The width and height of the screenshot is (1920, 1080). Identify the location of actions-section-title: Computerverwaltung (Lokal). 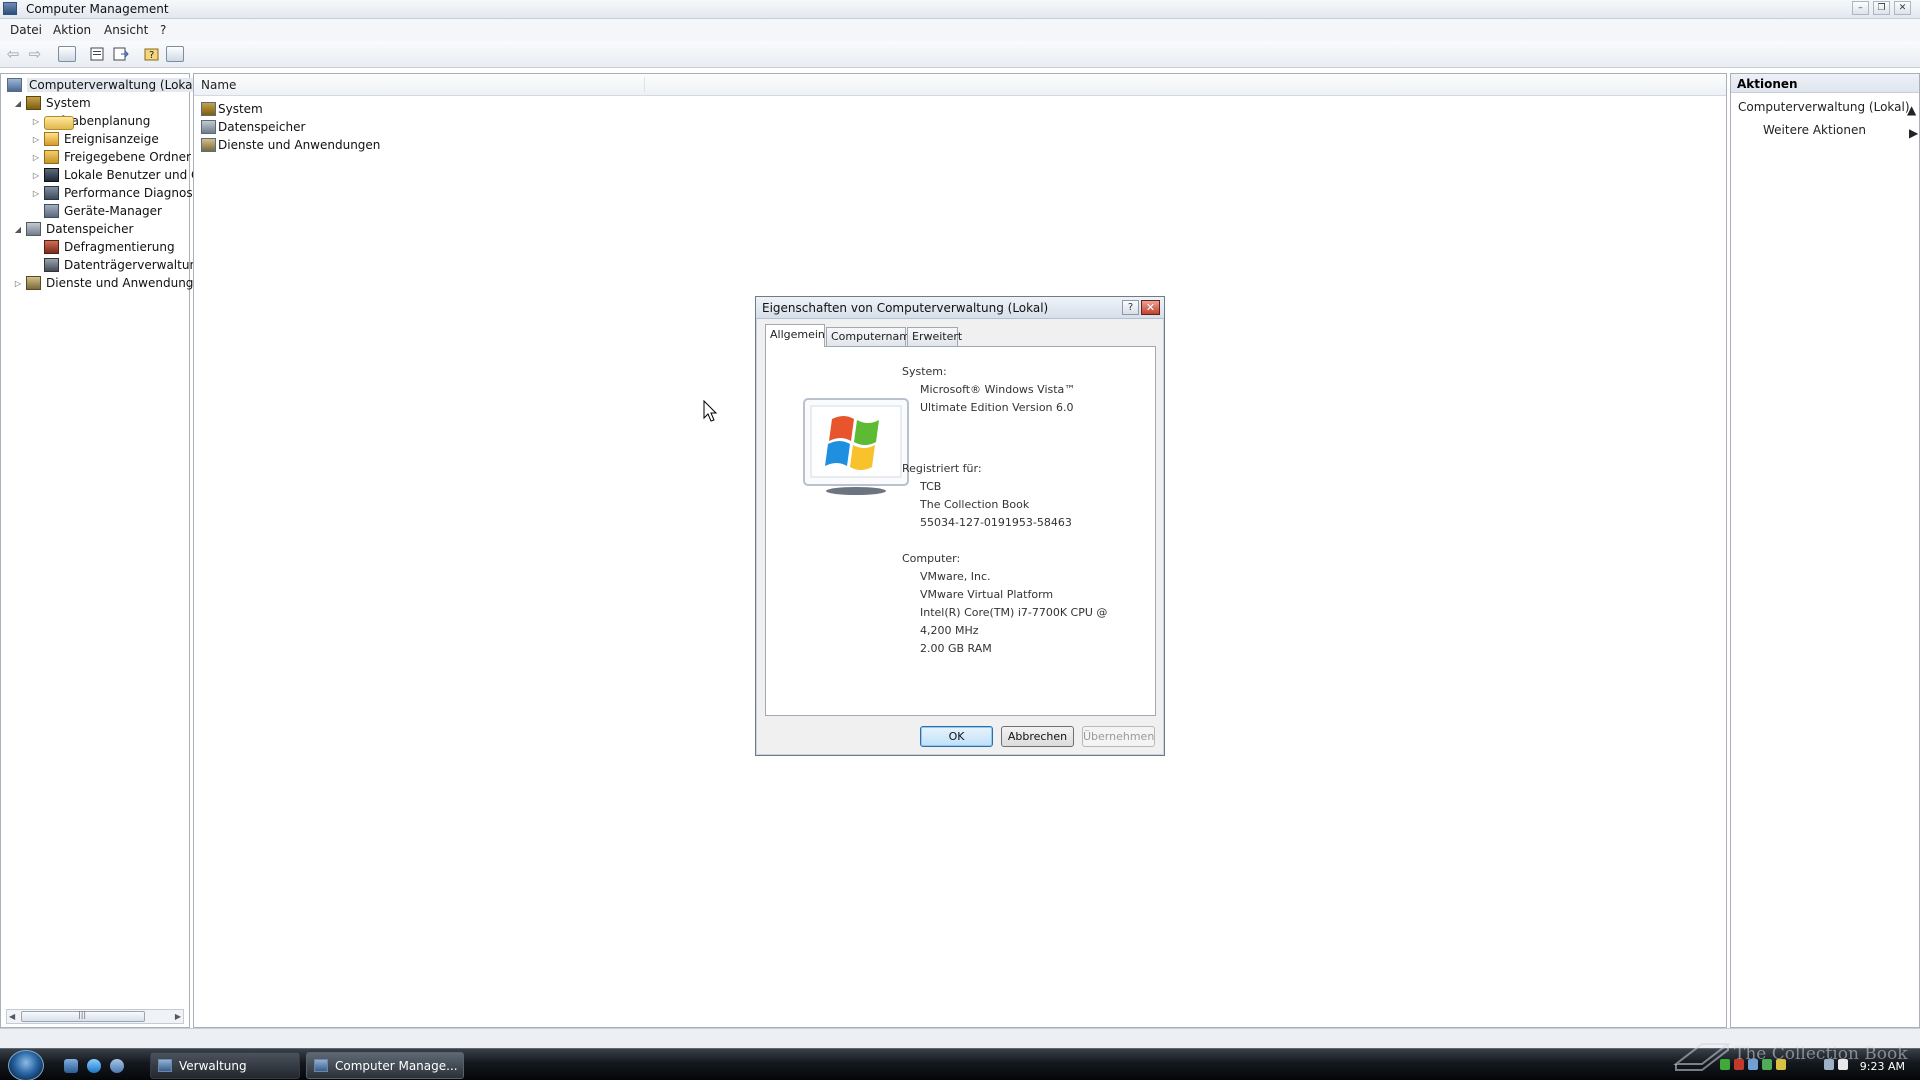
(1824, 107).